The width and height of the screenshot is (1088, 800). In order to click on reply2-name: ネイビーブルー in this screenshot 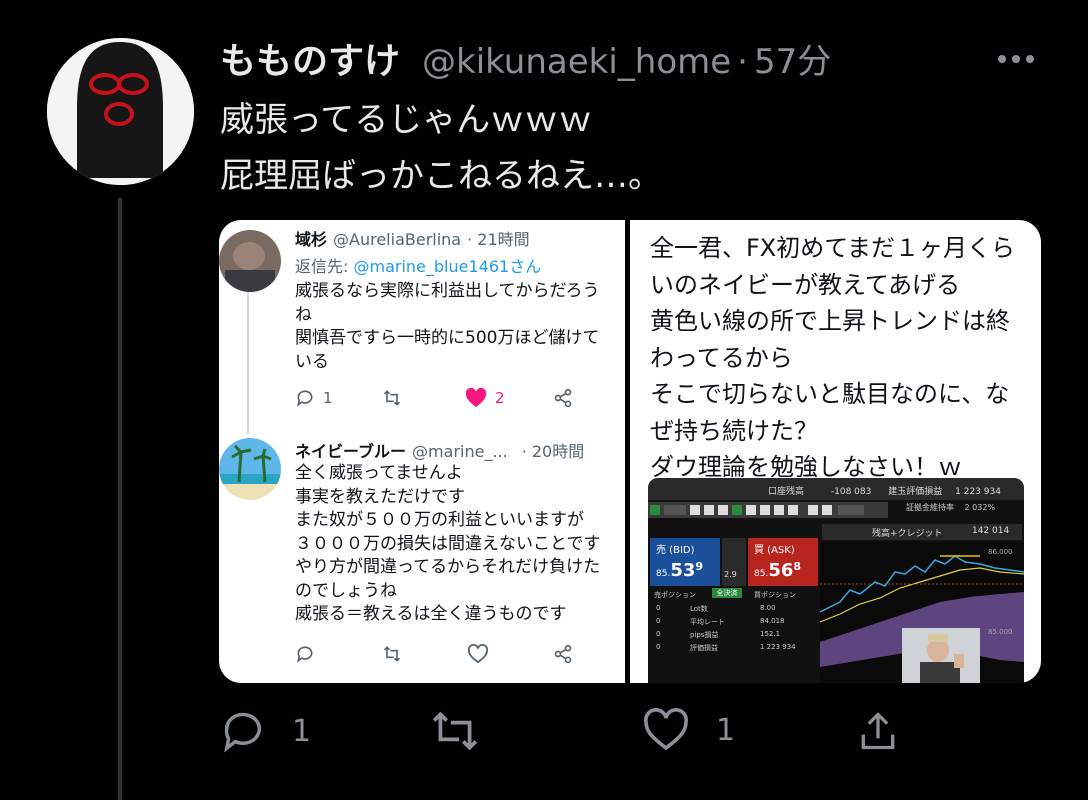, I will do `click(351, 451)`.